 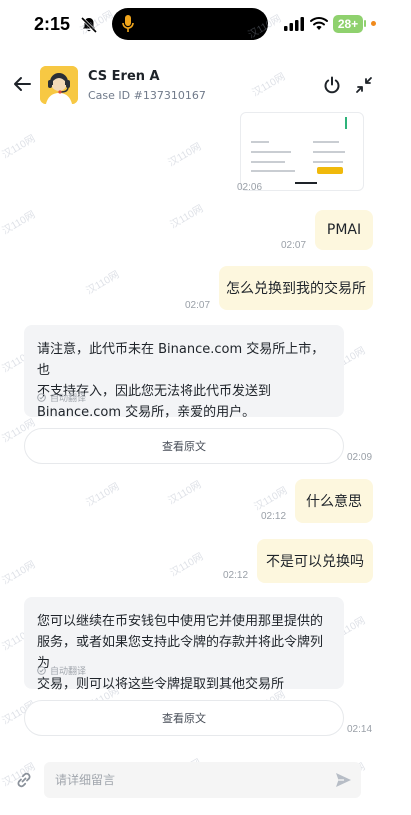 What do you see at coordinates (190, 24) in the screenshot?
I see `dynamic-island` at bounding box center [190, 24].